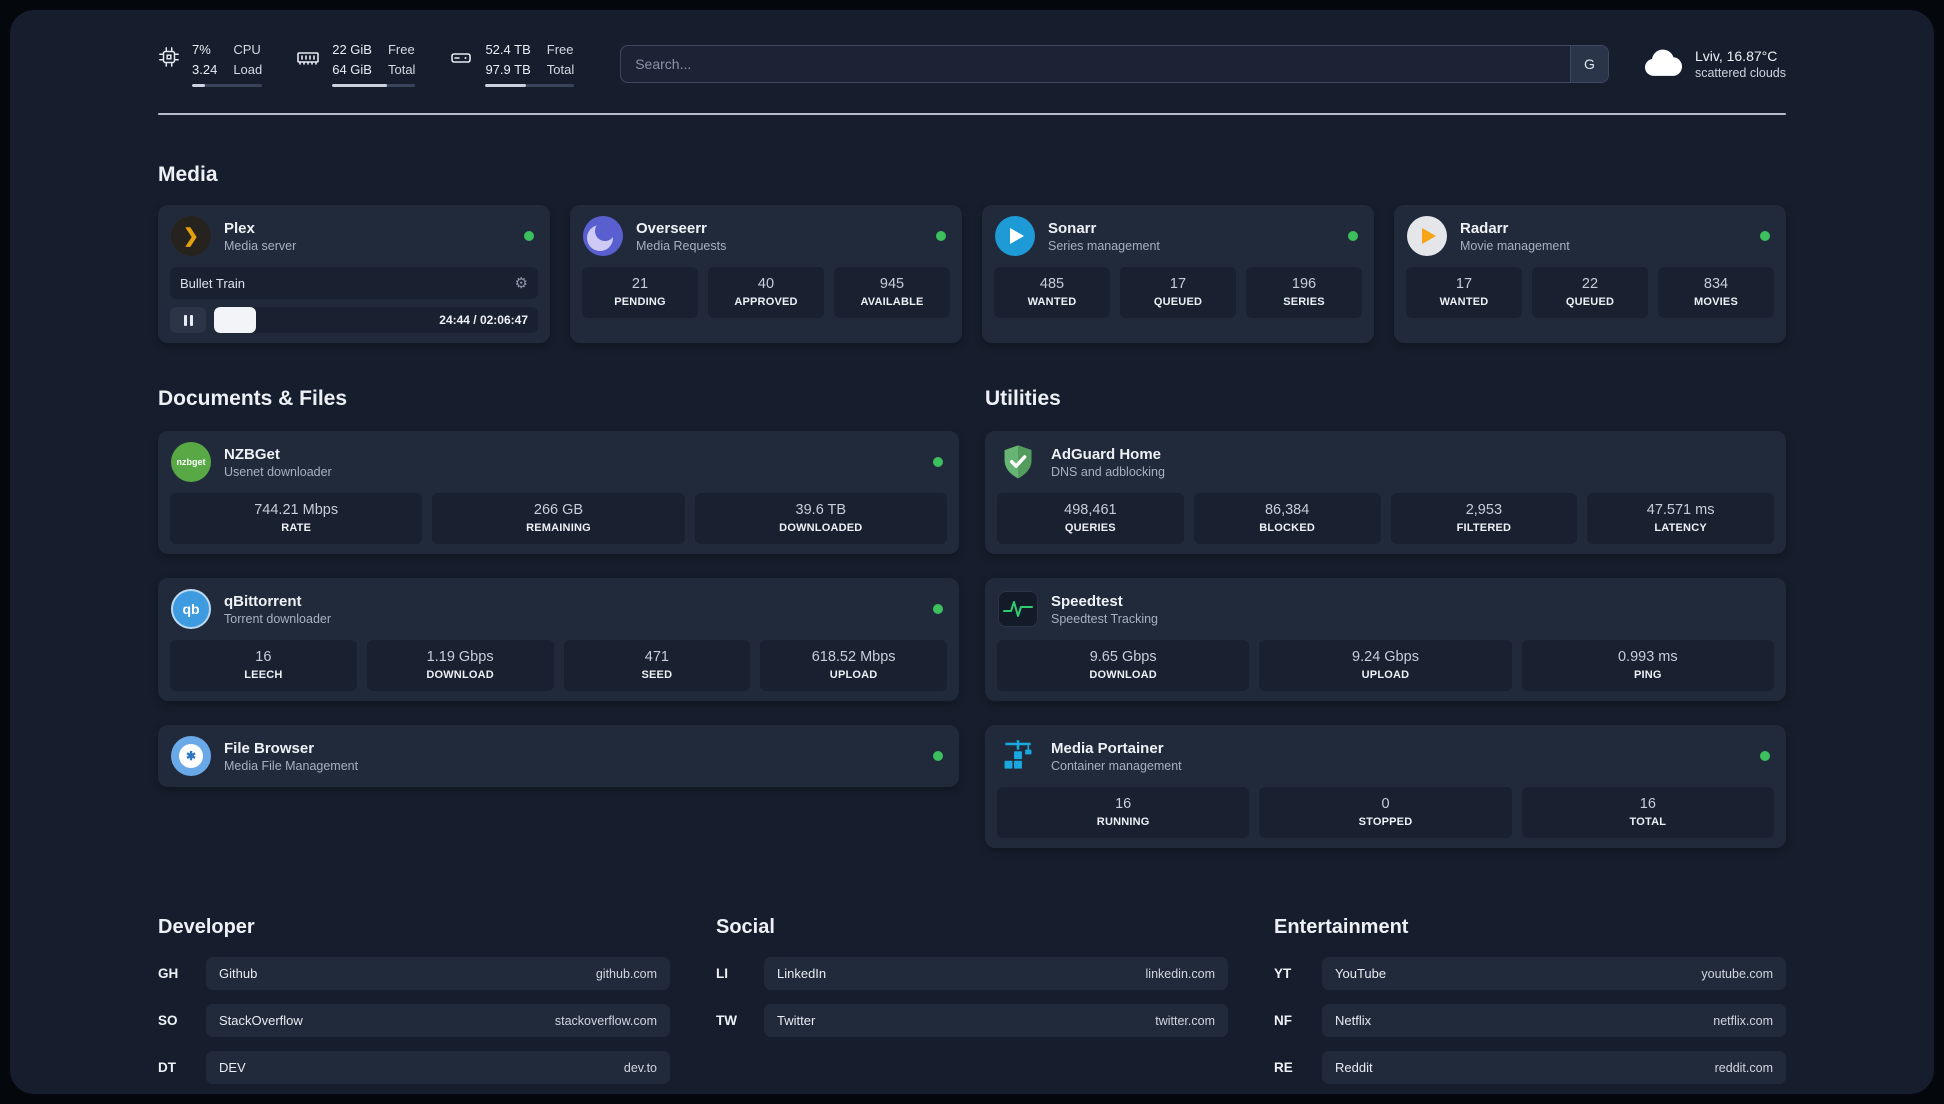  Describe the element at coordinates (191, 756) in the screenshot. I see `filebrowser-icon: ✱` at that location.